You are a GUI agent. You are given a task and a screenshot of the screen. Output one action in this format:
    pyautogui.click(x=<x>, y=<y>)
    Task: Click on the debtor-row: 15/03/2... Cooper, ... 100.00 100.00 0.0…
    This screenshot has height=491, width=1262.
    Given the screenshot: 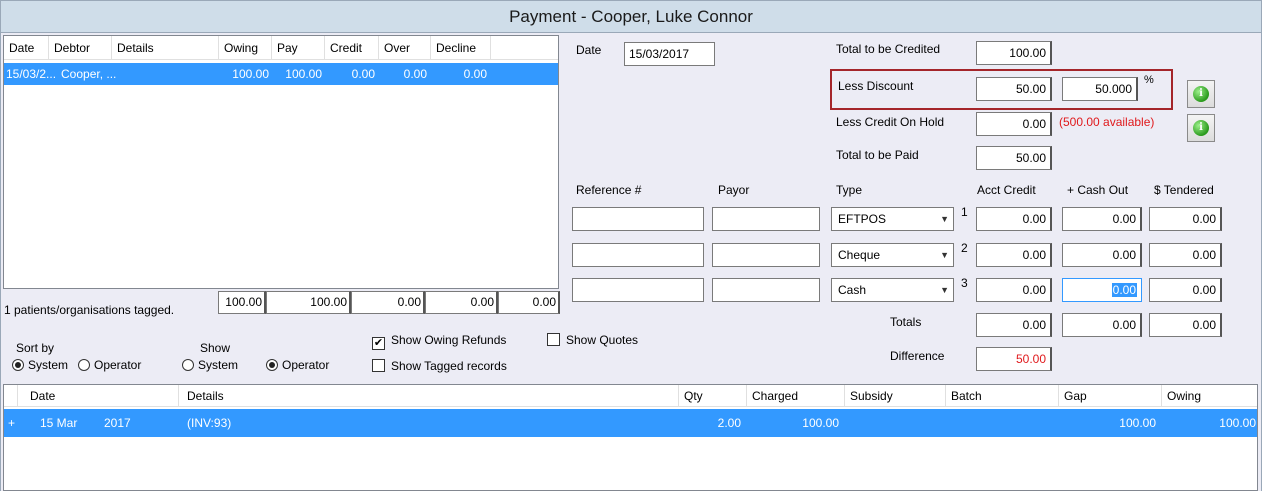 What is the action you would take?
    pyautogui.click(x=281, y=74)
    